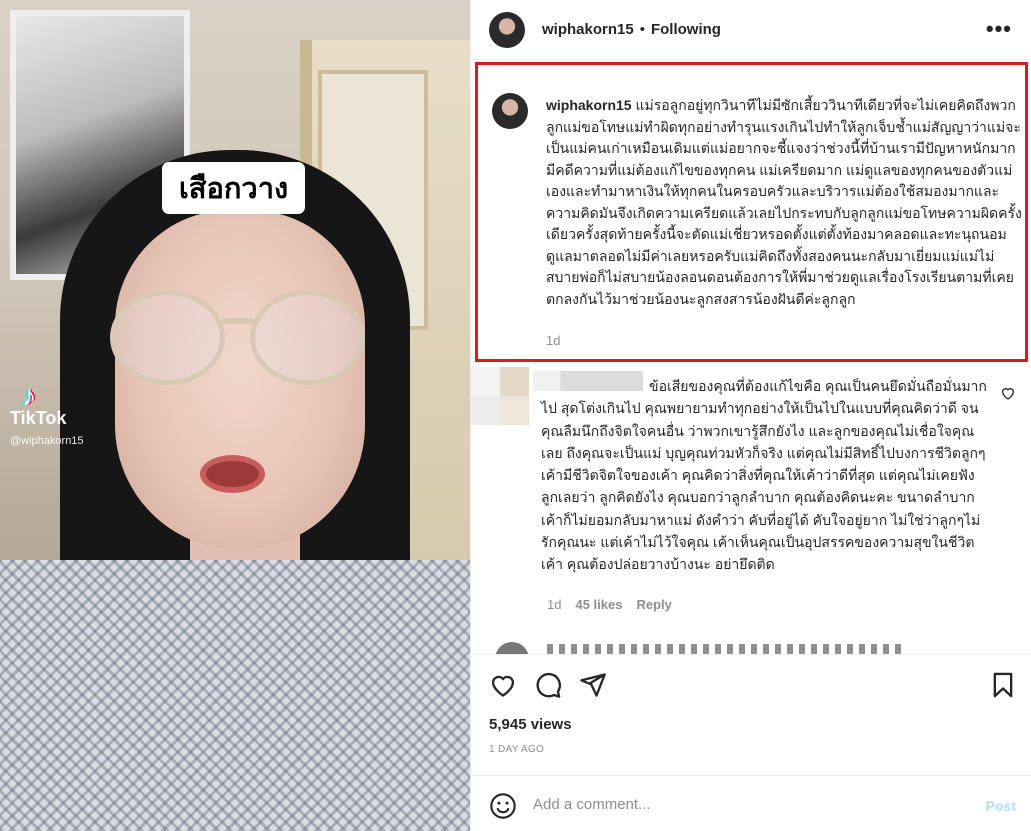  I want to click on like-heart-icon, so click(503, 685).